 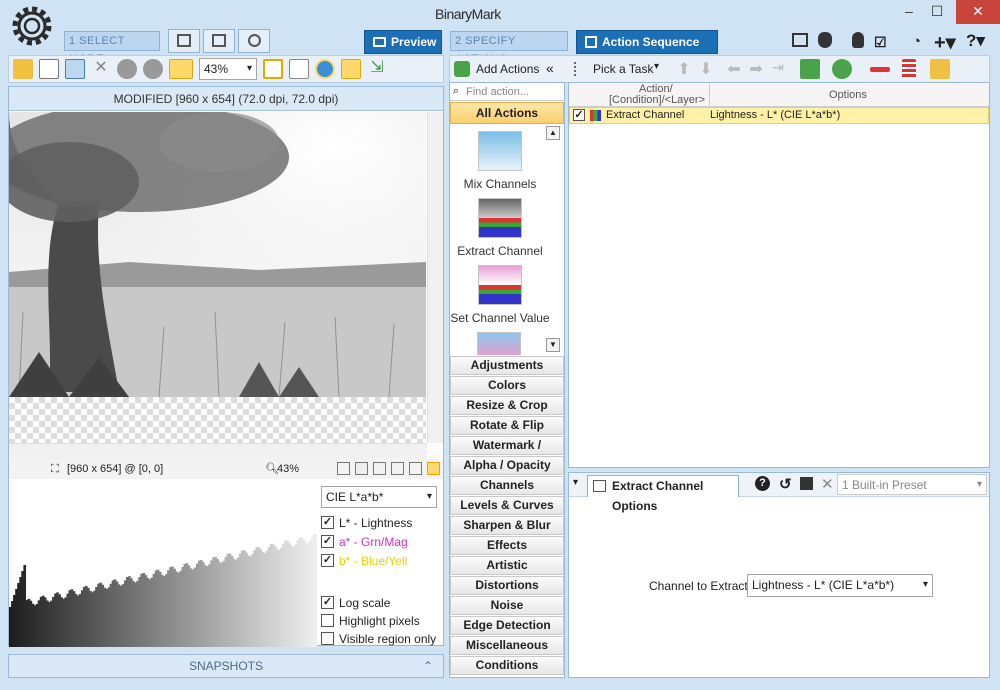 I want to click on forward-icon, so click(x=153, y=69).